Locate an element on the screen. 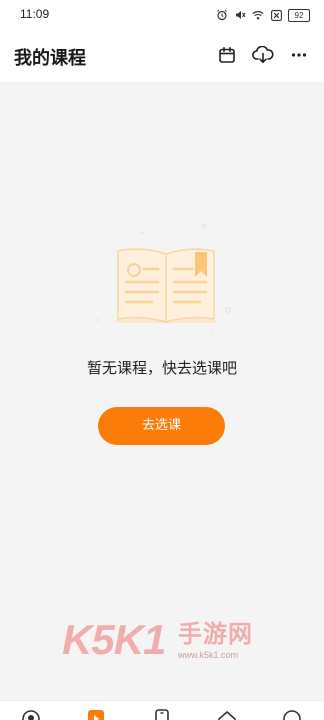 The width and height of the screenshot is (324, 720). bottom-nav is located at coordinates (162, 710).